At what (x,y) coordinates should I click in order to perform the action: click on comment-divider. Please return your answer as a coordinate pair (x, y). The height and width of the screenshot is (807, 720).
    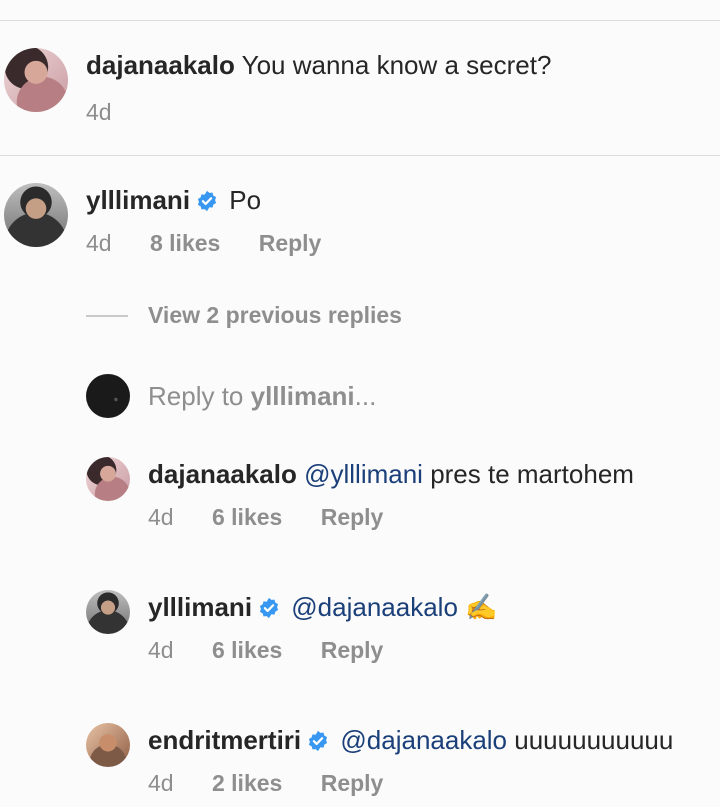
    Looking at the image, I should click on (360, 155).